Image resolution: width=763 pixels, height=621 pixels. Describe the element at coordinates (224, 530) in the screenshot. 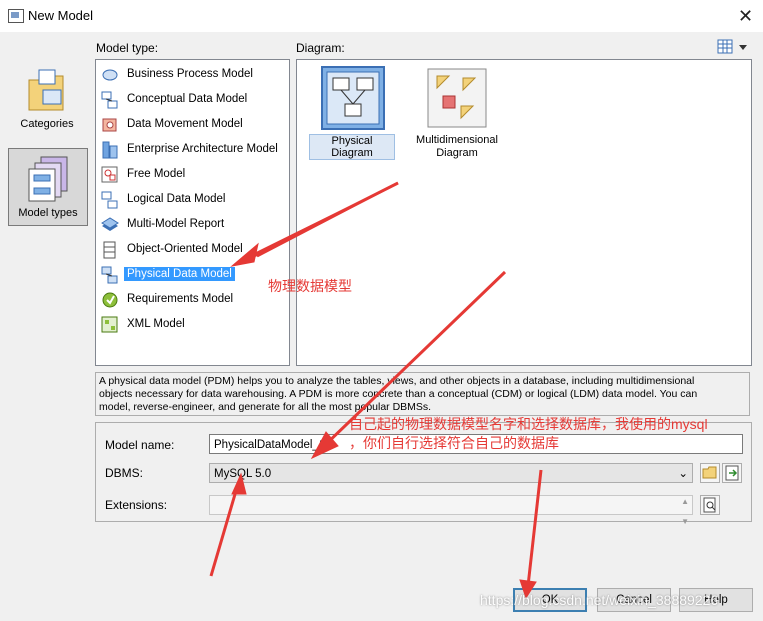

I see `arrow-to-dbms` at that location.